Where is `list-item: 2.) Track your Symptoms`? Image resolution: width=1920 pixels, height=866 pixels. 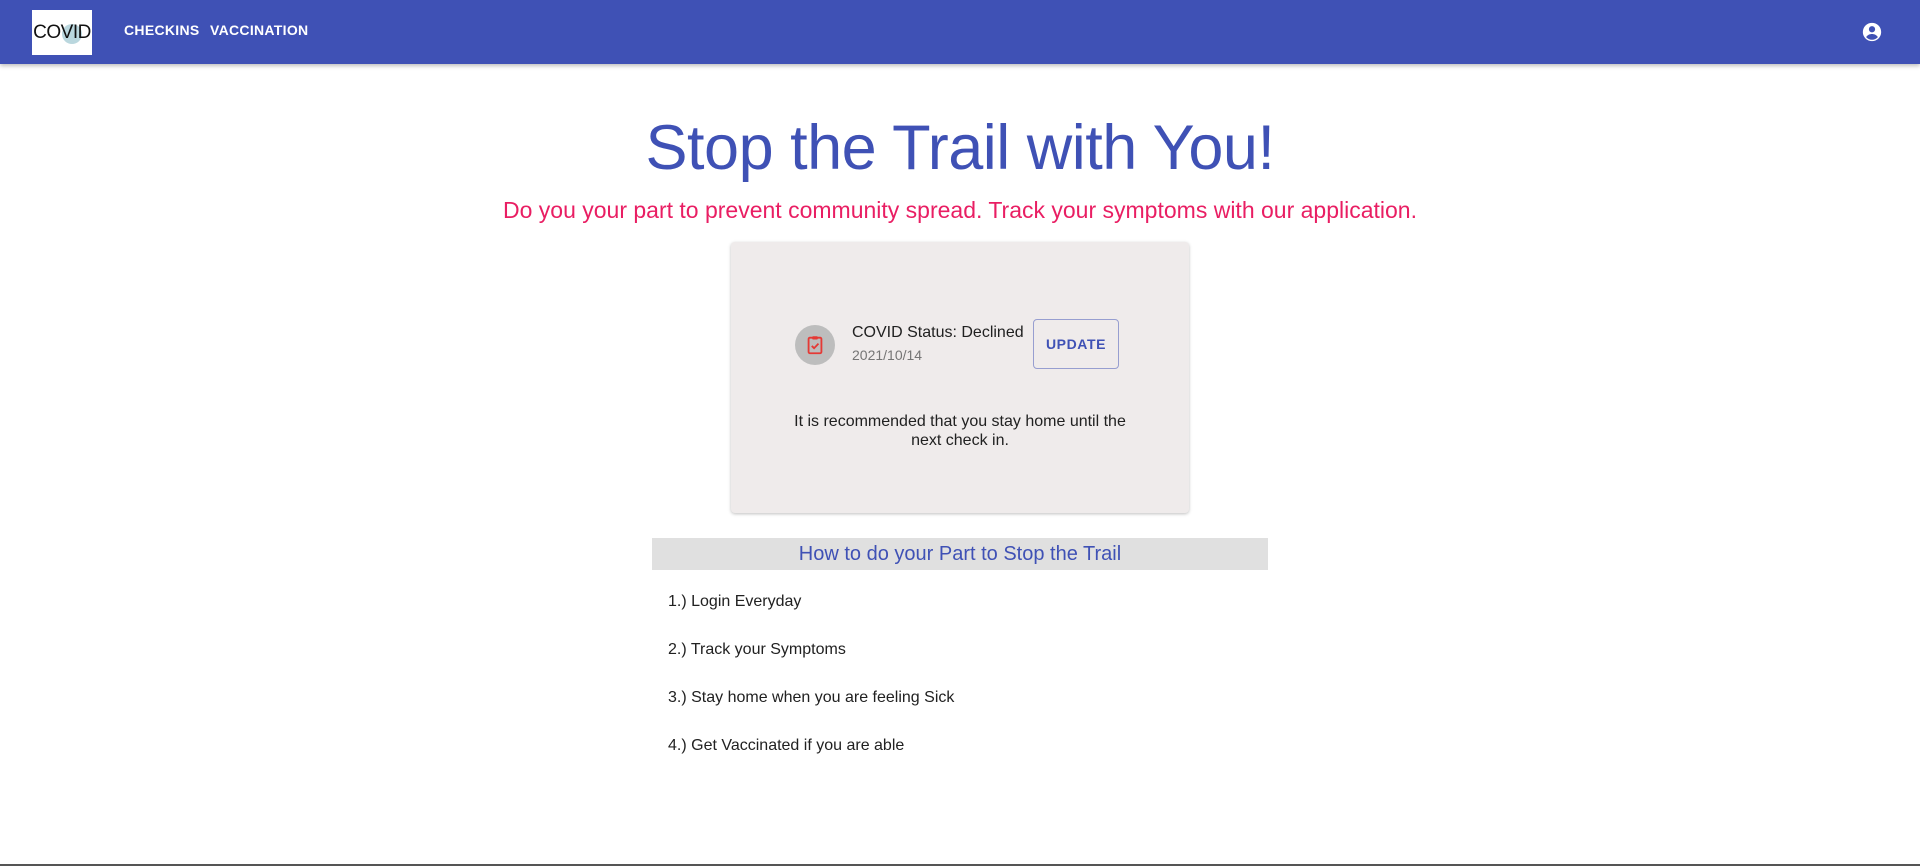
list-item: 2.) Track your Symptoms is located at coordinates (757, 649).